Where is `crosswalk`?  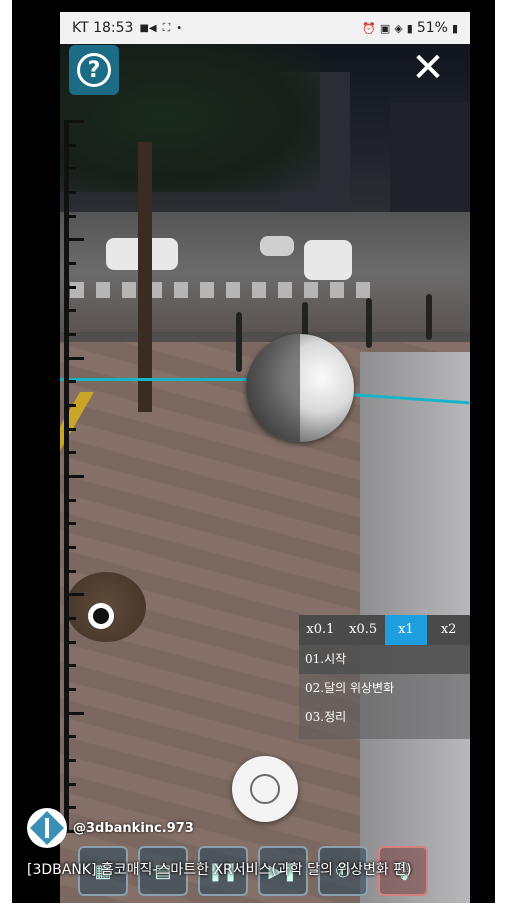 crosswalk is located at coordinates (220, 290).